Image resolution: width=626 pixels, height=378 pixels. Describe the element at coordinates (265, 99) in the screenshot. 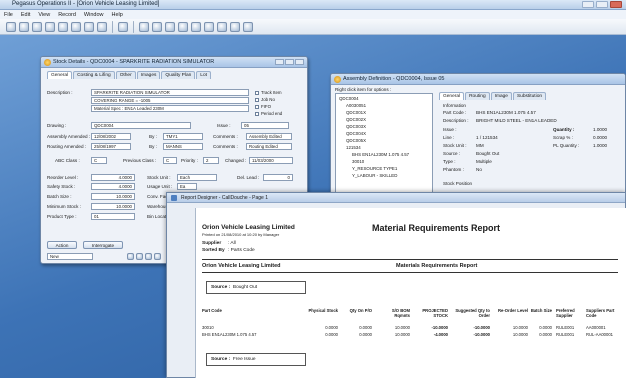

I see `job-no-checkbox: Job No` at that location.